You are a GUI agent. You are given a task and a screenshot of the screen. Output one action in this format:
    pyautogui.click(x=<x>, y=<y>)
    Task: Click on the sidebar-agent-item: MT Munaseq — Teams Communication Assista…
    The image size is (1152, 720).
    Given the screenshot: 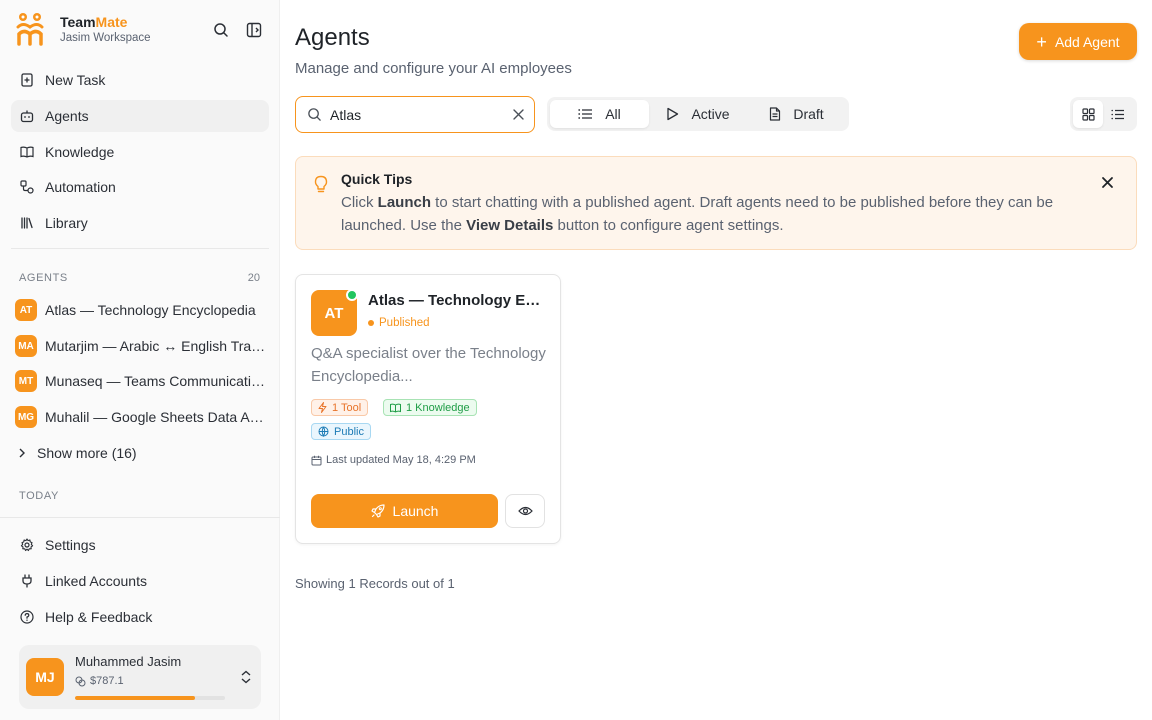 What is the action you would take?
    pyautogui.click(x=142, y=381)
    